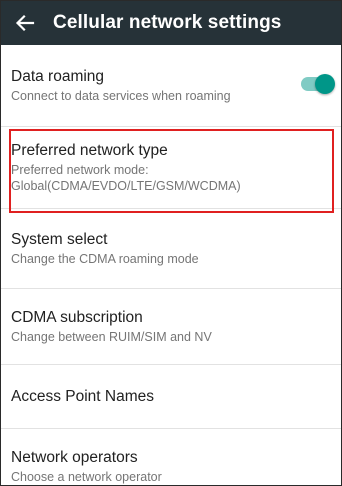 The height and width of the screenshot is (486, 342). Describe the element at coordinates (89, 150) in the screenshot. I see `setting-title: Preferred network type` at that location.